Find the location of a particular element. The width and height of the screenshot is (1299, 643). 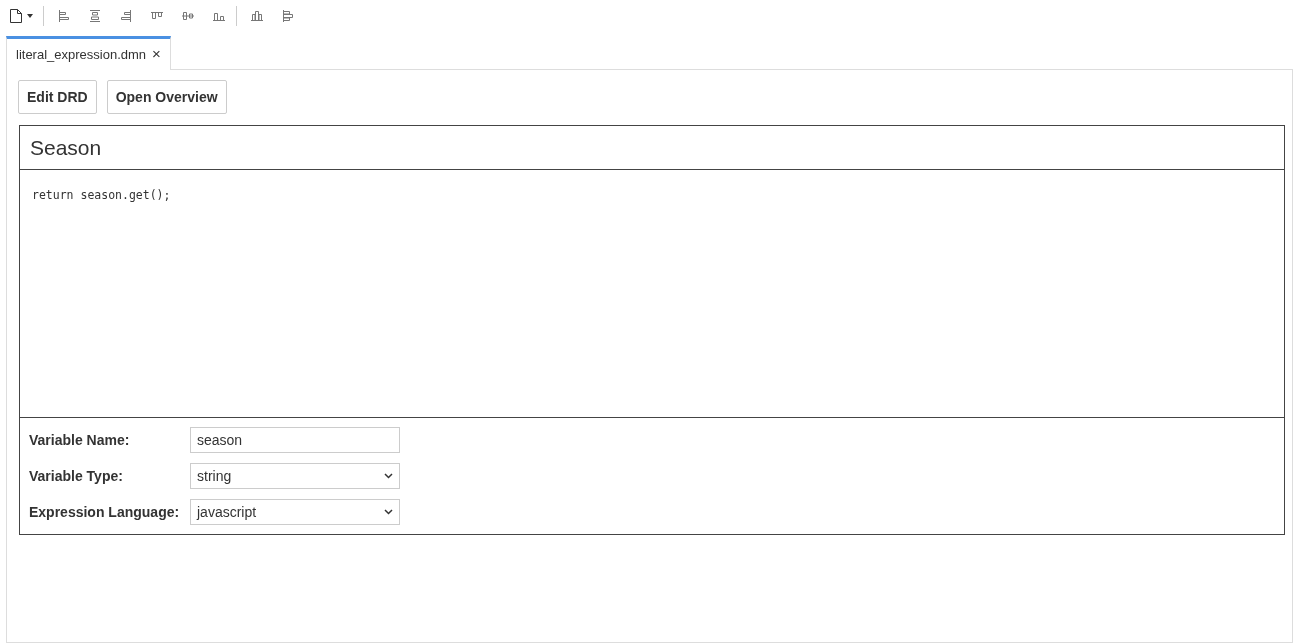

align-left-icon is located at coordinates (64, 16).